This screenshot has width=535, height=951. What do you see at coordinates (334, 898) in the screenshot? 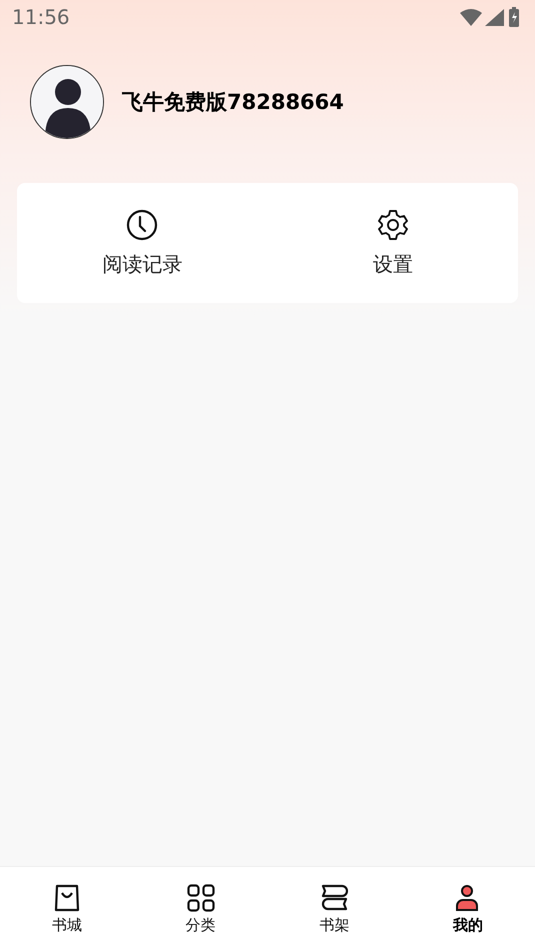
I see `books-icon` at bounding box center [334, 898].